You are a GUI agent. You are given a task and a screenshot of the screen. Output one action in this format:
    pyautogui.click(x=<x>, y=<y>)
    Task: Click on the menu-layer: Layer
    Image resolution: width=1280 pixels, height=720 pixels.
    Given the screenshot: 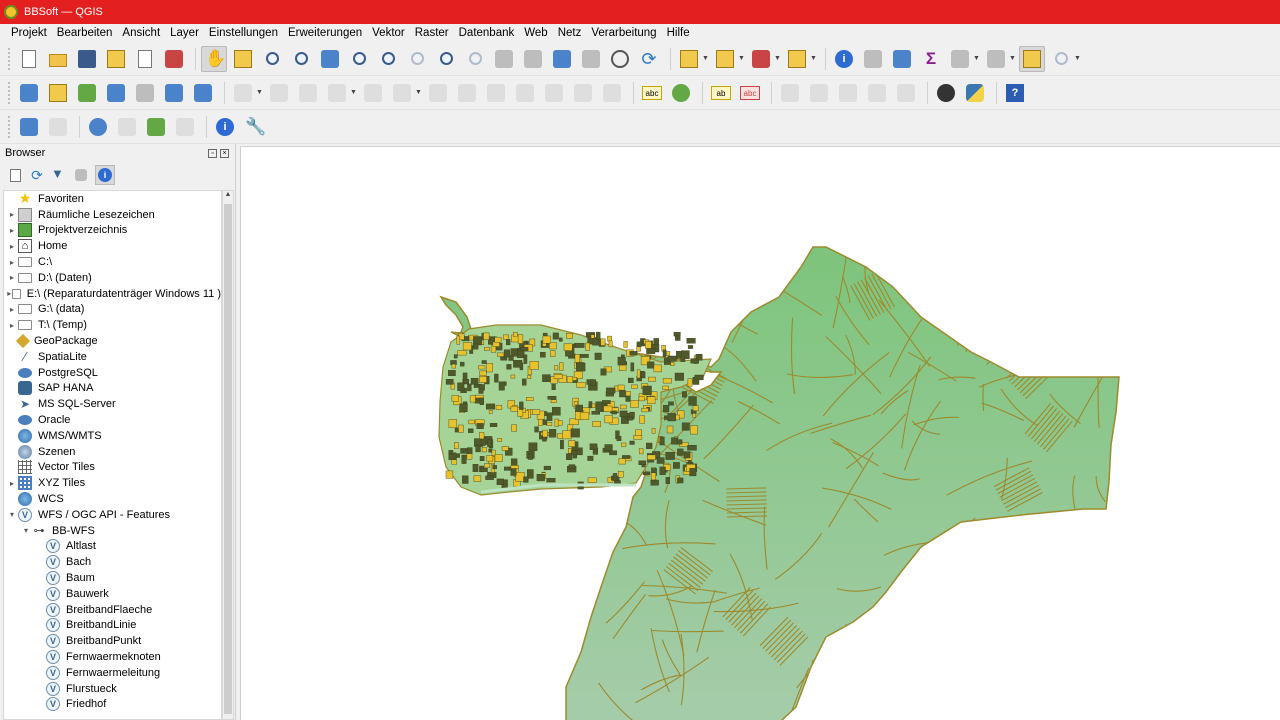 What is the action you would take?
    pyautogui.click(x=184, y=33)
    